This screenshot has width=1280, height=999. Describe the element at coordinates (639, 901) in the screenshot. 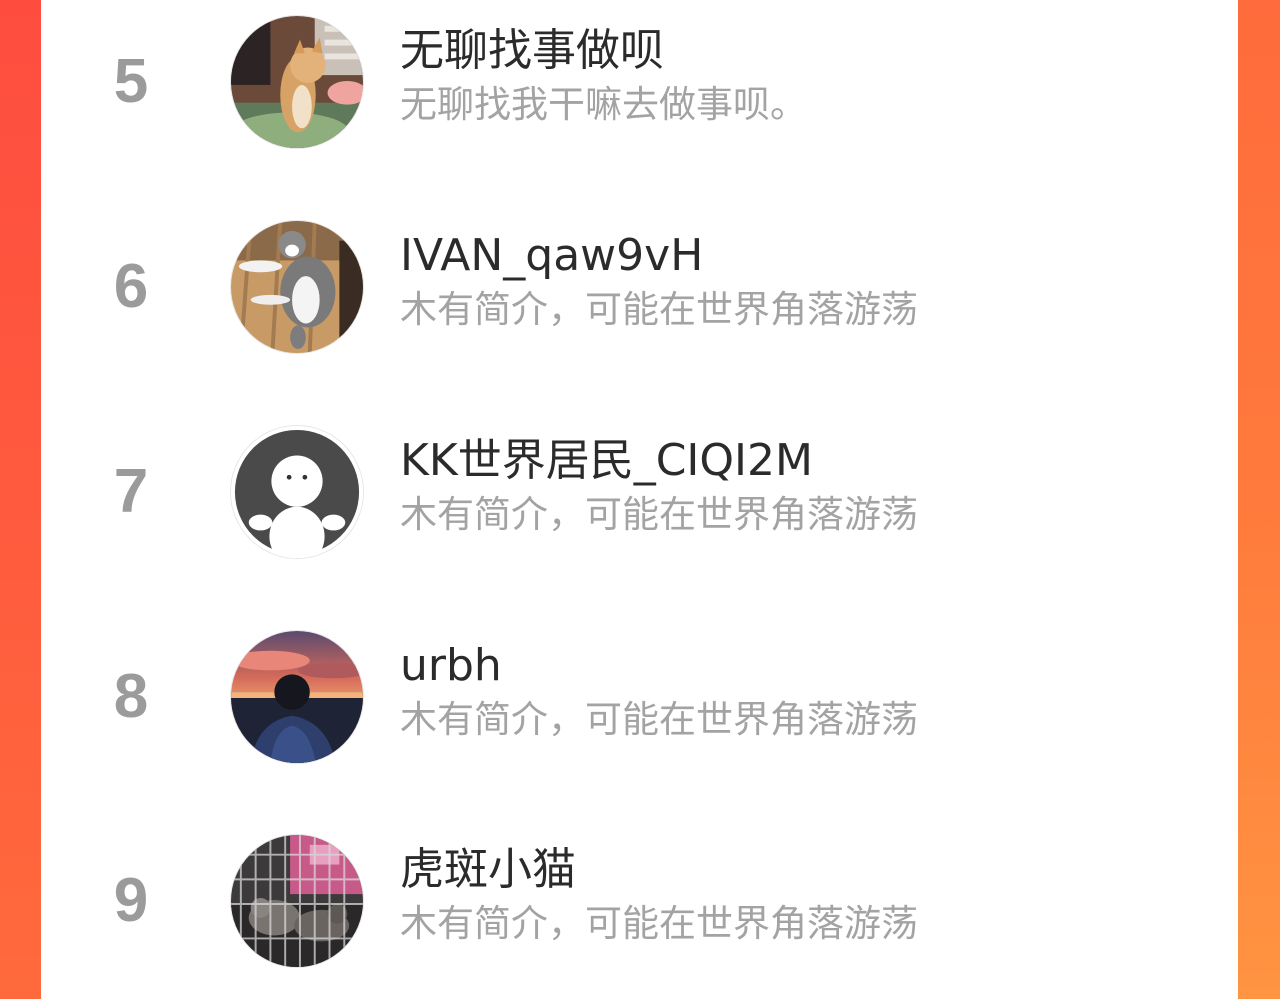

I see `list-item-user-9: 9 虎斑小猫 木有简介，可能在世界角落游荡` at that location.